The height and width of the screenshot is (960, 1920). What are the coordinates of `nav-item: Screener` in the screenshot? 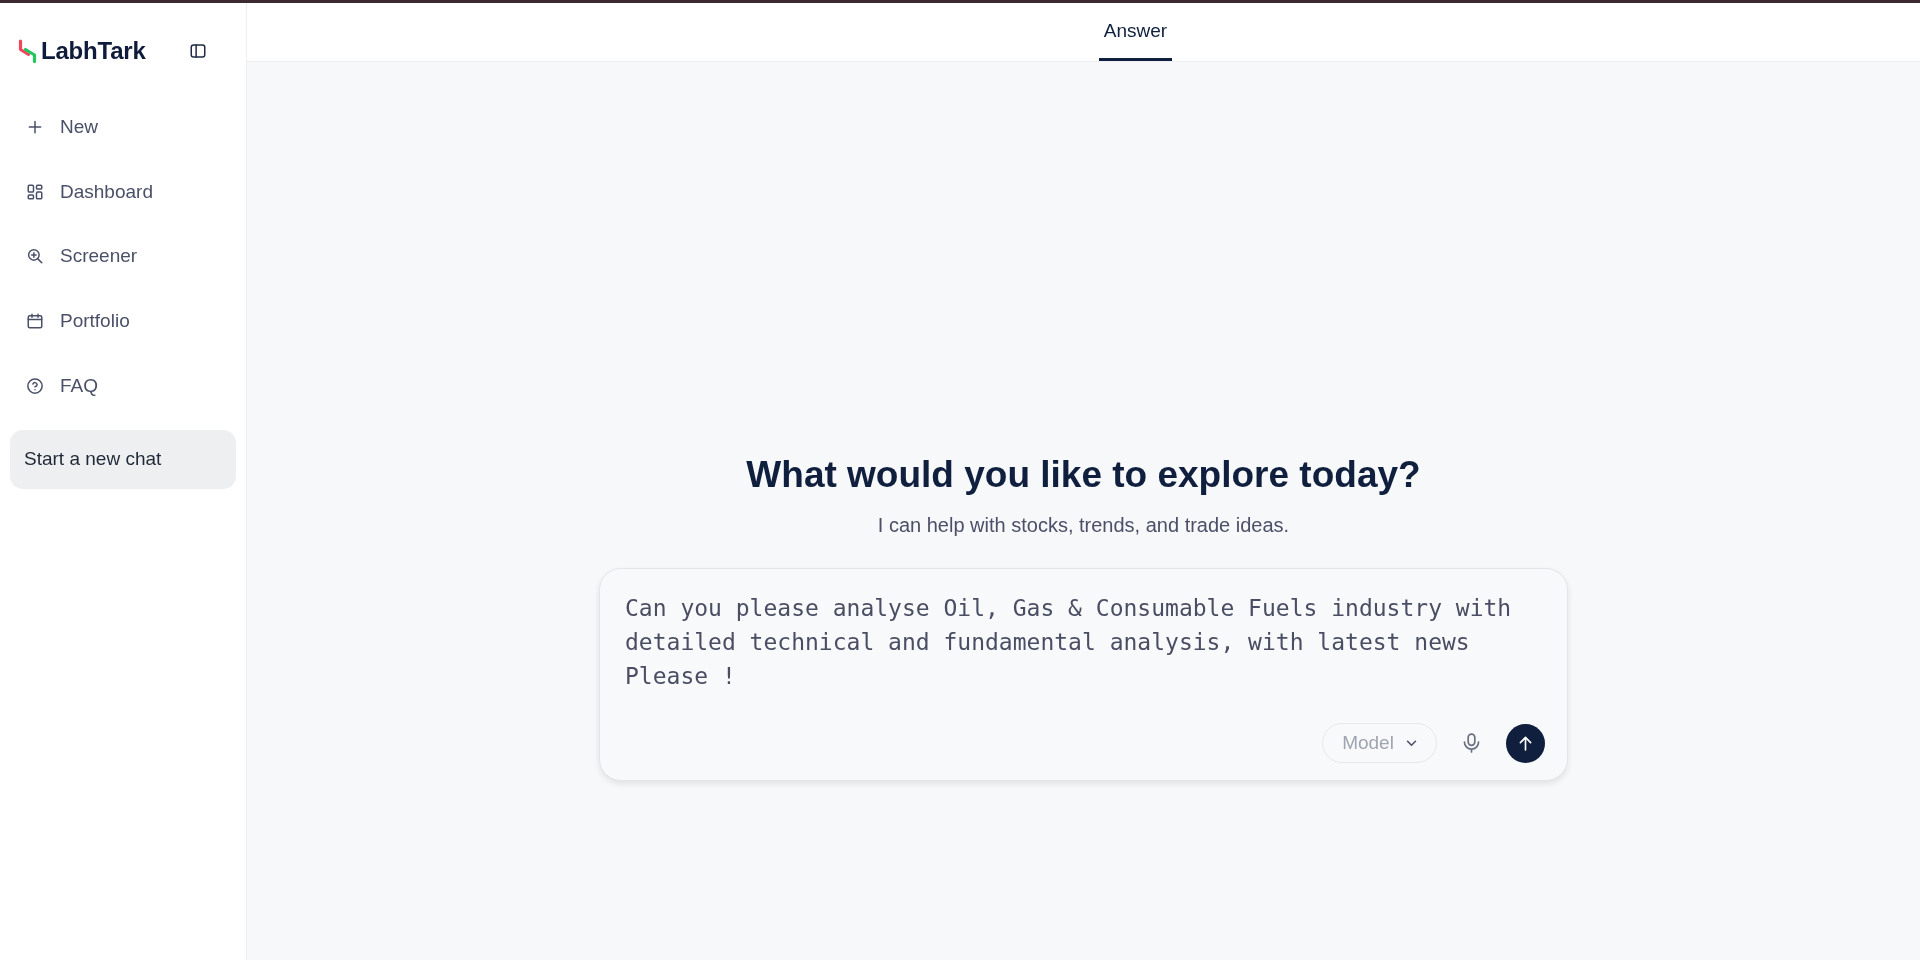 It's located at (123, 256).